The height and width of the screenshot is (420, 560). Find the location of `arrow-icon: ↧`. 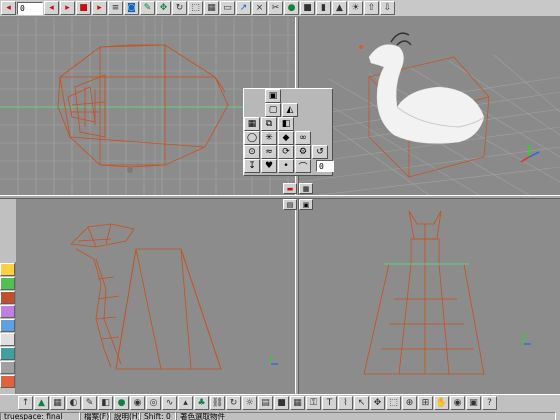

arrow-icon: ↧ is located at coordinates (252, 166).